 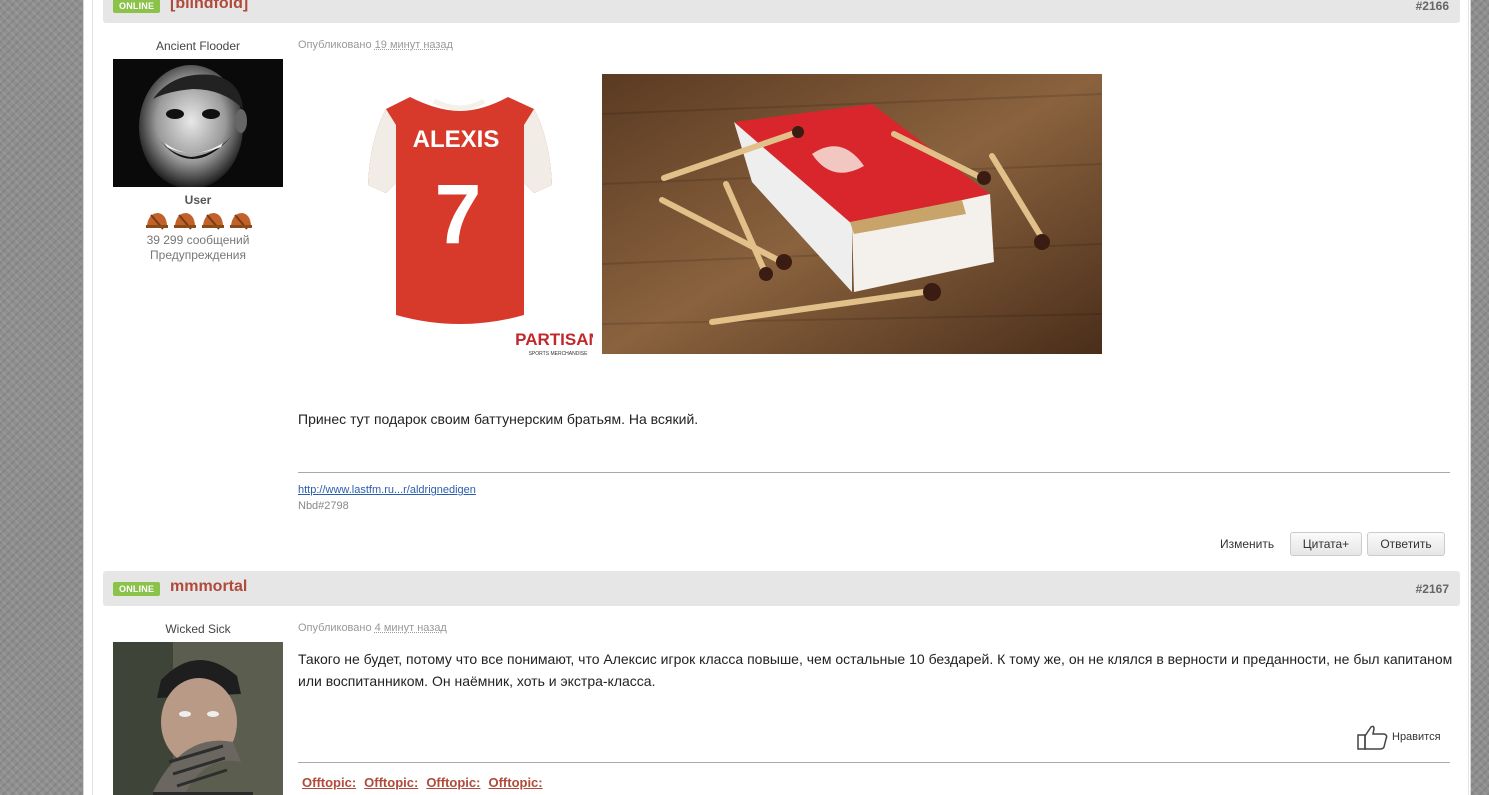 I want to click on jersey-image: ALEXIS 7 PARTISAN SPORTS MERCHANDISE, so click(x=465, y=224).